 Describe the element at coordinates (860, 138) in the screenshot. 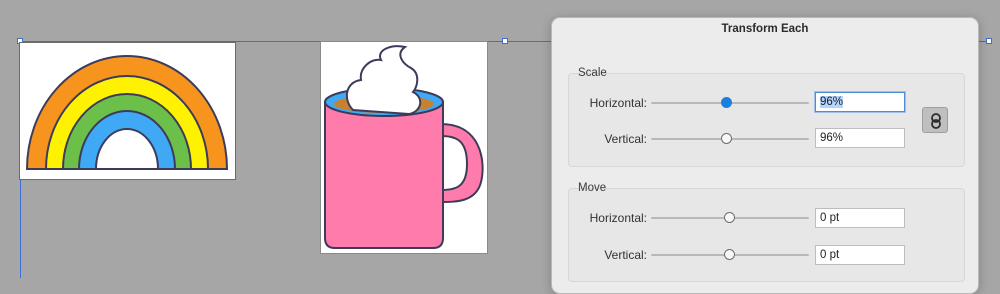

I see `scale-vertical-field: 96%` at that location.